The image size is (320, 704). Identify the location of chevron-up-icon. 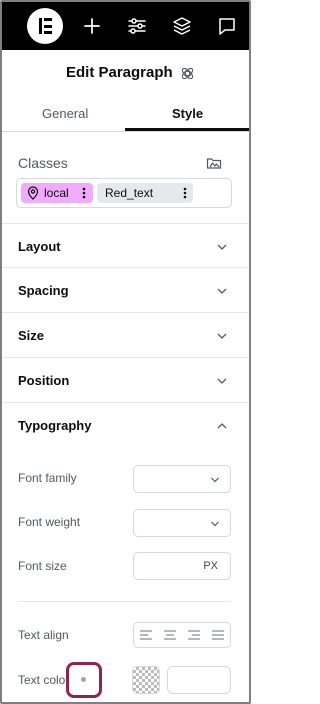
(222, 426).